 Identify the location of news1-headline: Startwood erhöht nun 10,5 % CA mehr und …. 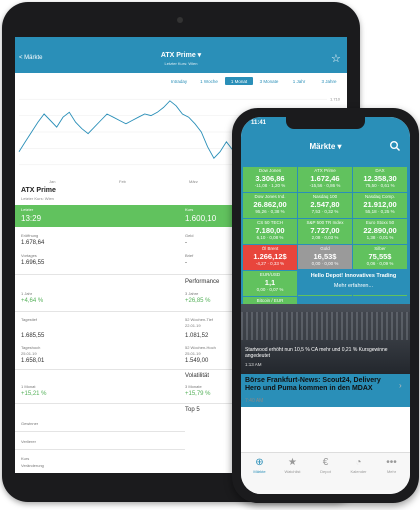
(325, 353).